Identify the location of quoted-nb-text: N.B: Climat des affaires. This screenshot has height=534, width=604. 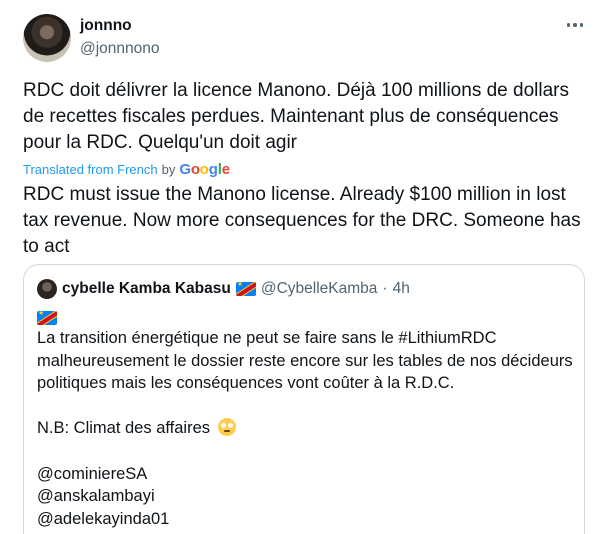
(124, 428).